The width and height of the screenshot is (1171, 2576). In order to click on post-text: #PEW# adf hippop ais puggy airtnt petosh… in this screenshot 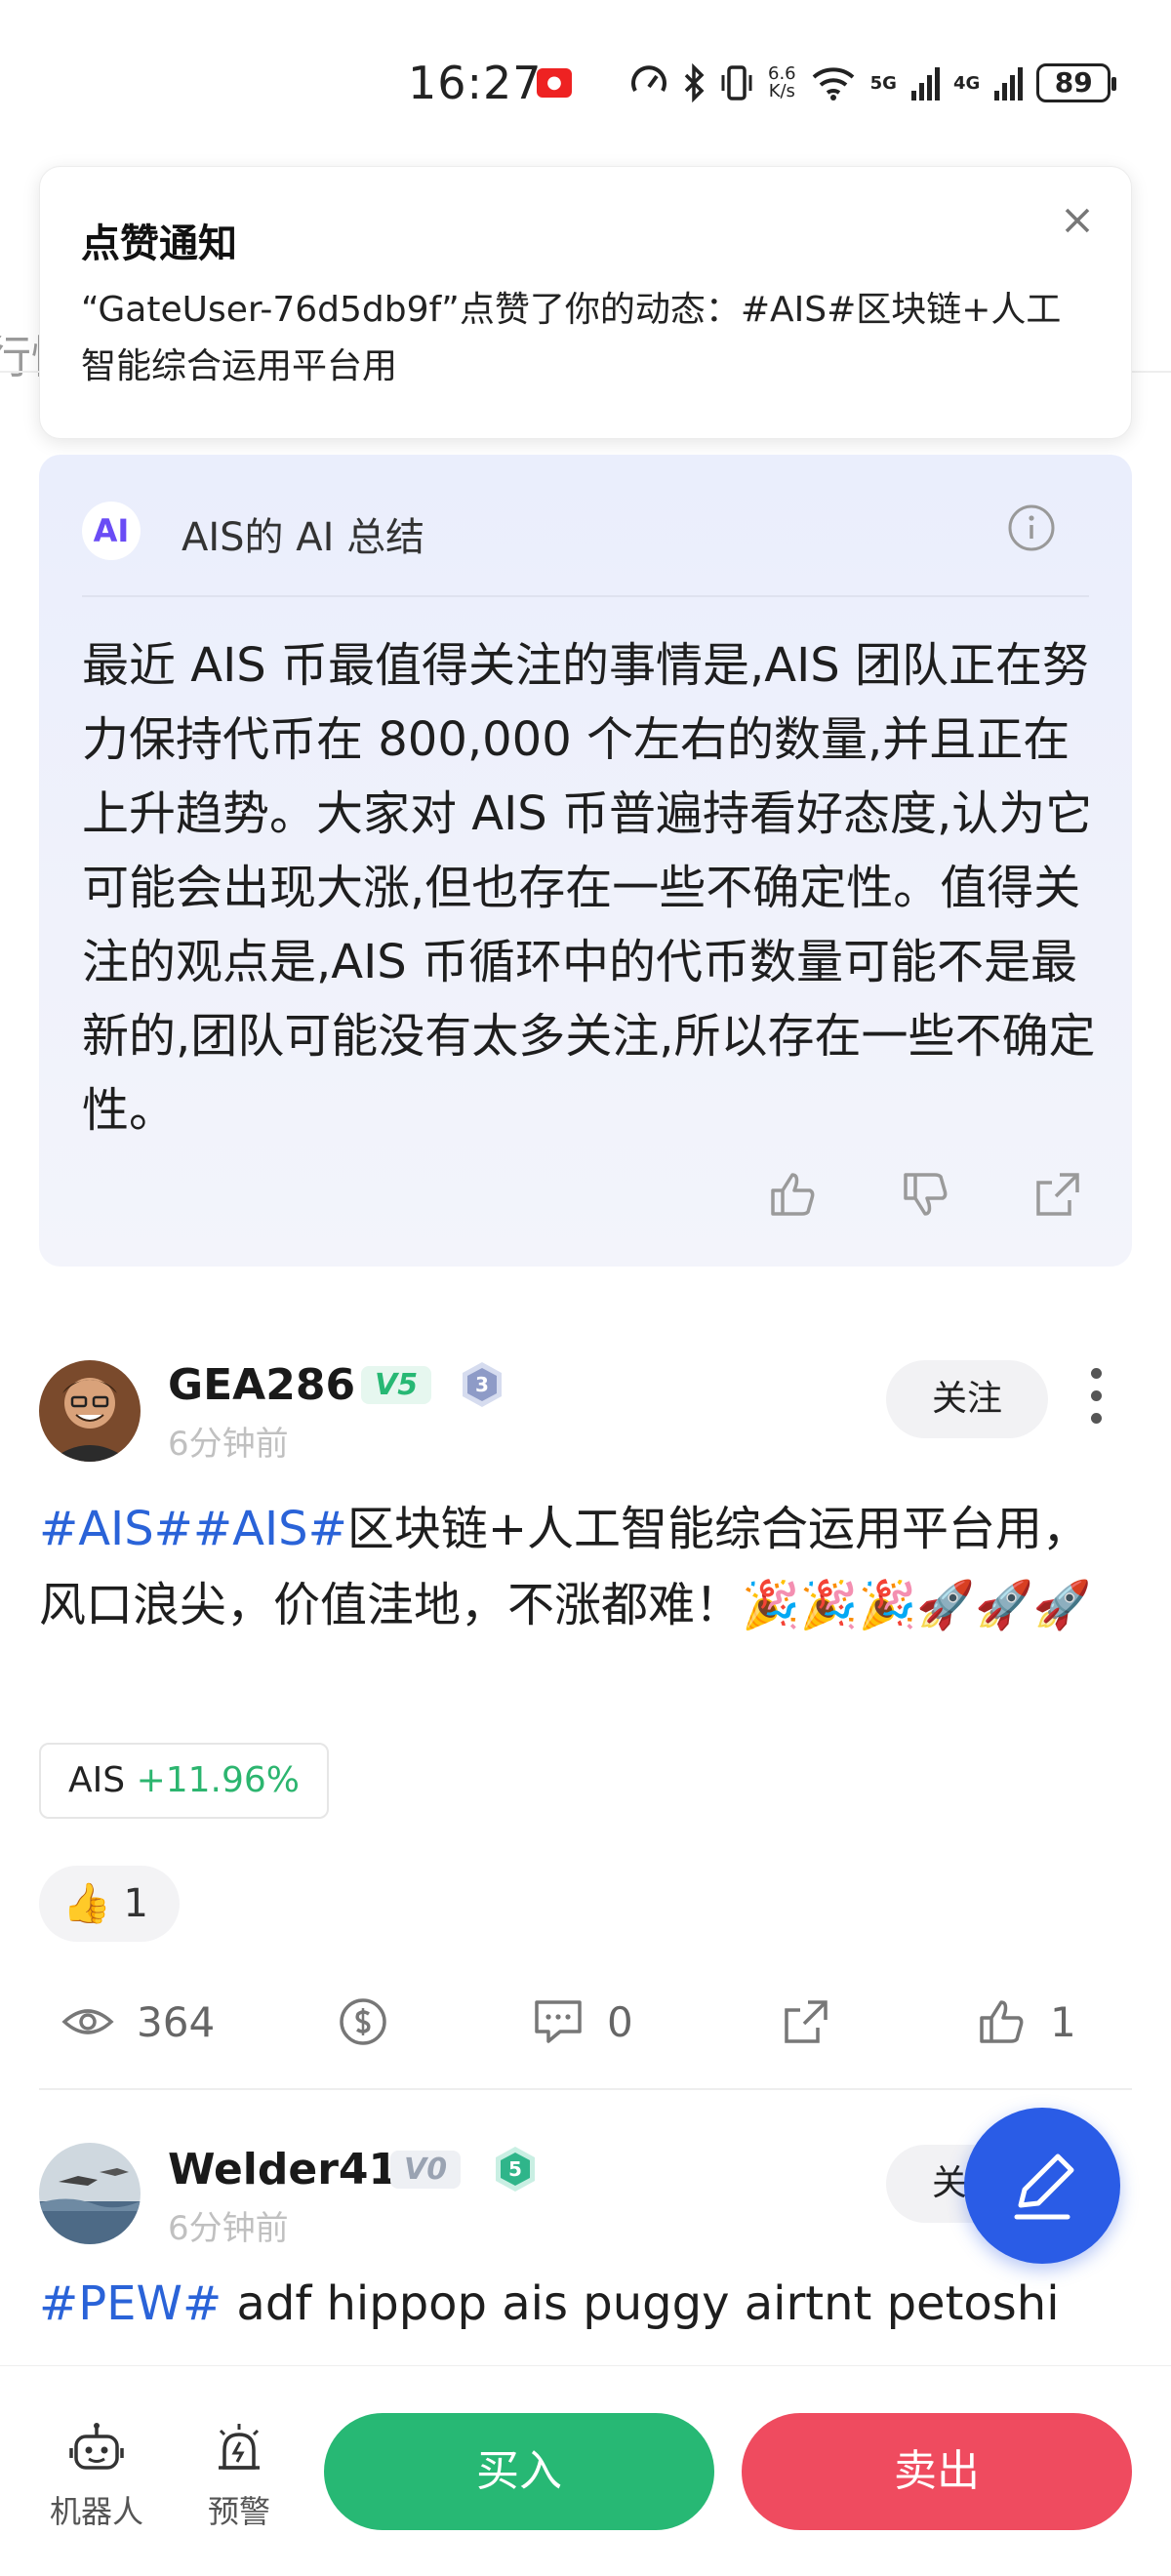, I will do `click(585, 2304)`.